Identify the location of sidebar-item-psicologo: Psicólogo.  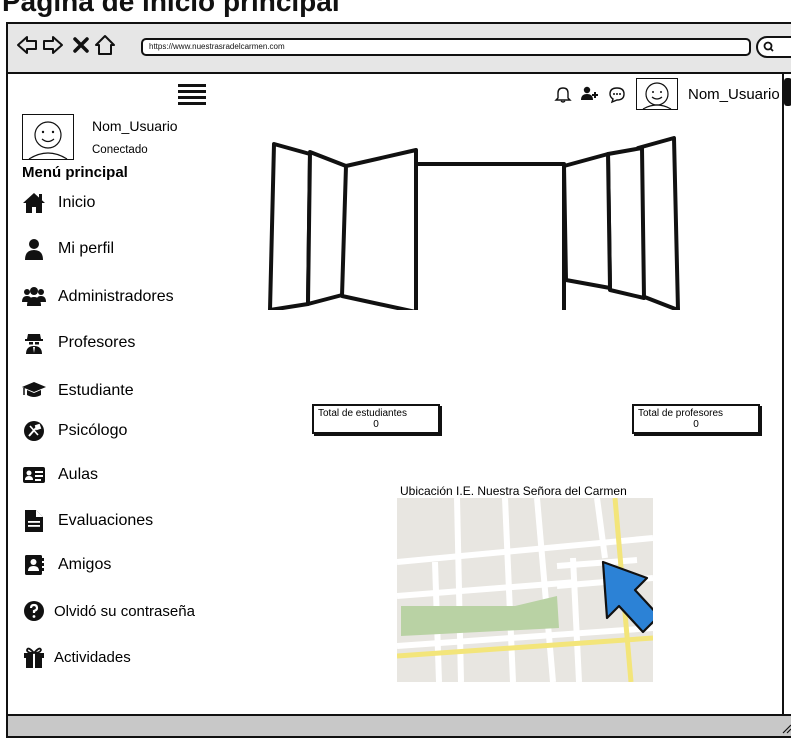
(74, 431).